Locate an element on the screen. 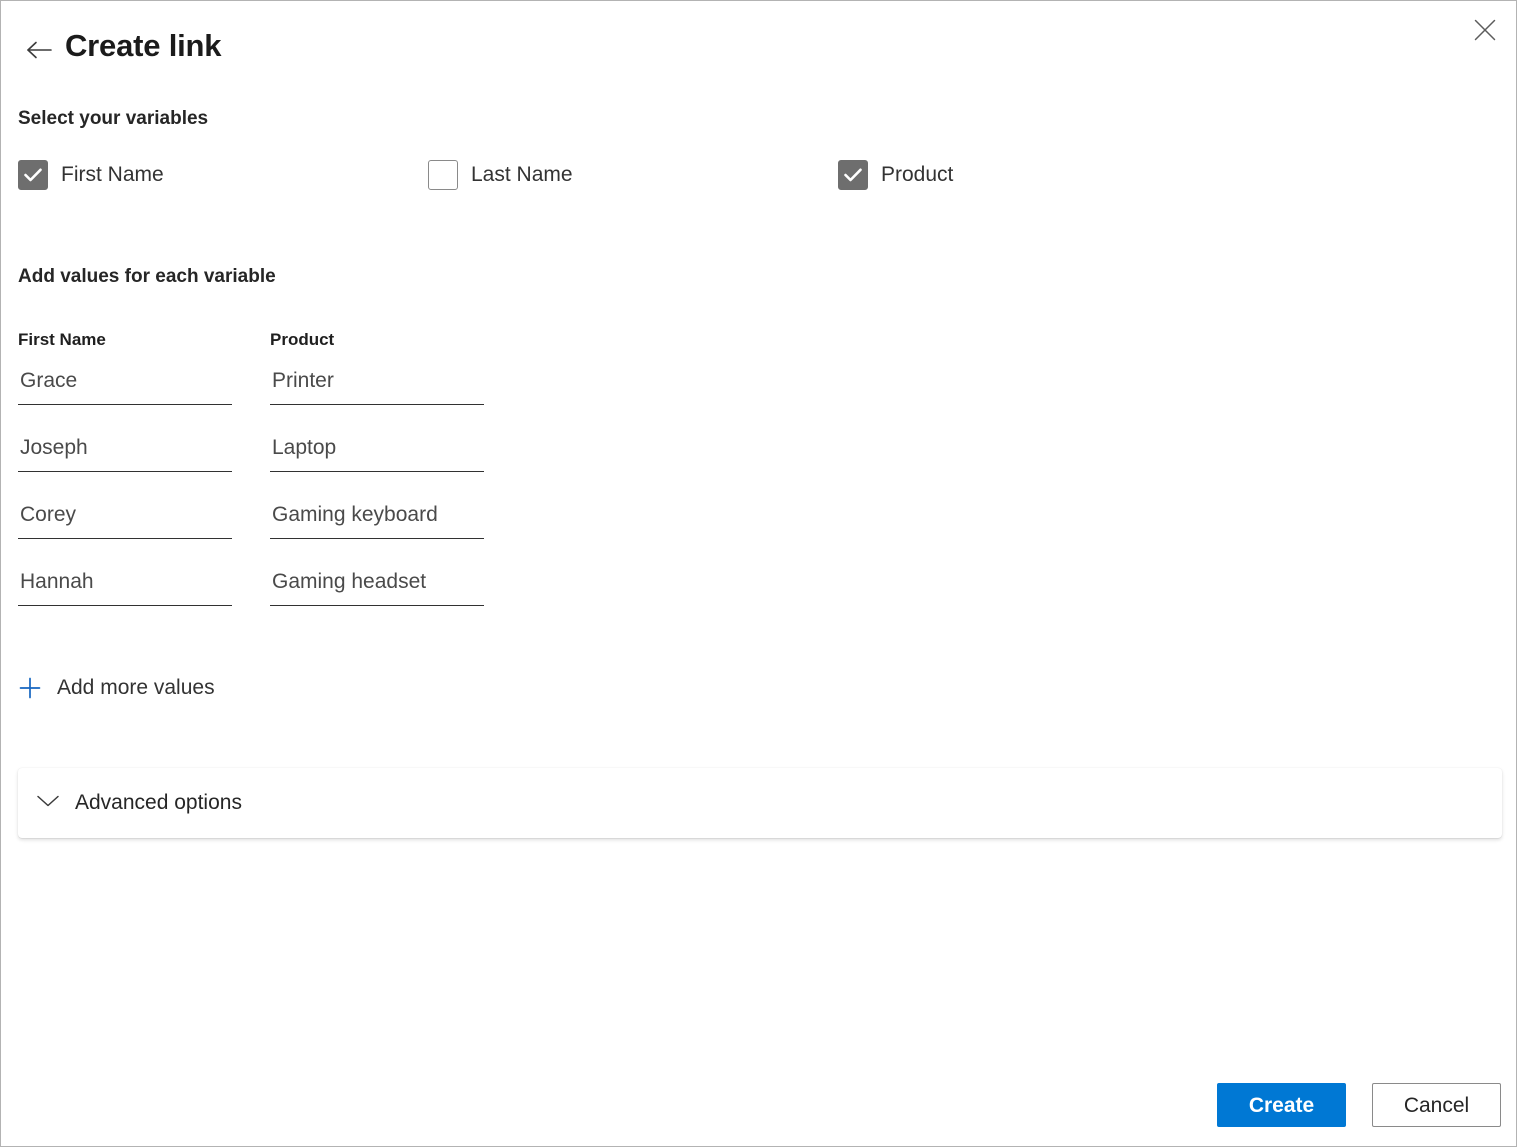 This screenshot has width=1517, height=1147. dialog-header: Create link is located at coordinates (758, 47).